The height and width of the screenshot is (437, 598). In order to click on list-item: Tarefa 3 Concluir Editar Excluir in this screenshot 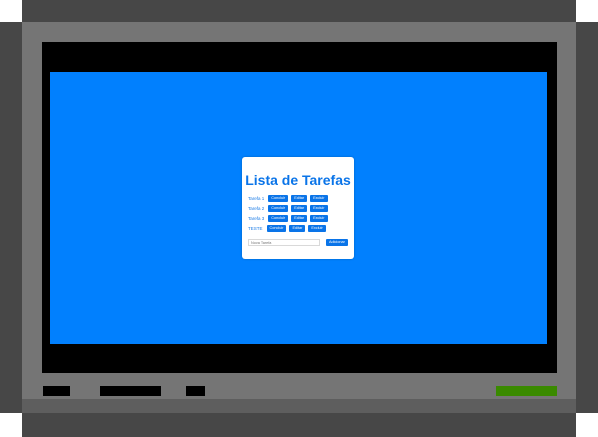, I will do `click(288, 218)`.